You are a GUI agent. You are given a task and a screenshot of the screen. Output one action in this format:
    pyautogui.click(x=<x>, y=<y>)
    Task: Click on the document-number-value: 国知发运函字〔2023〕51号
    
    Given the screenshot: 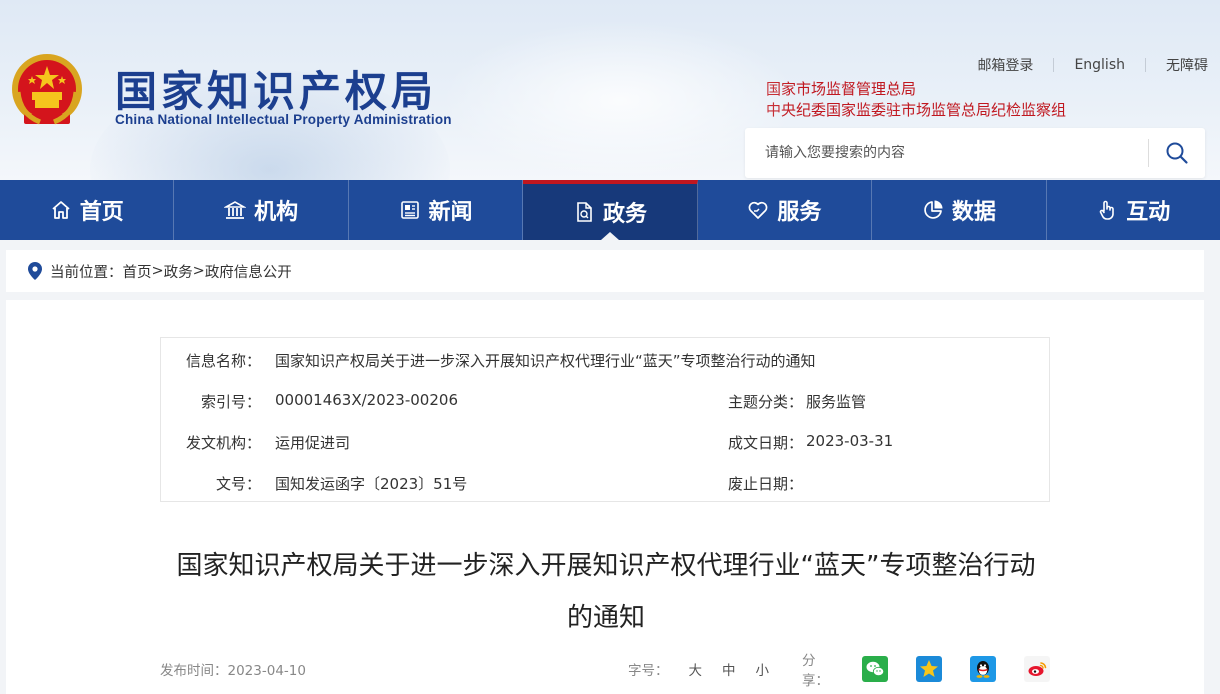 What is the action you would take?
    pyautogui.click(x=371, y=484)
    